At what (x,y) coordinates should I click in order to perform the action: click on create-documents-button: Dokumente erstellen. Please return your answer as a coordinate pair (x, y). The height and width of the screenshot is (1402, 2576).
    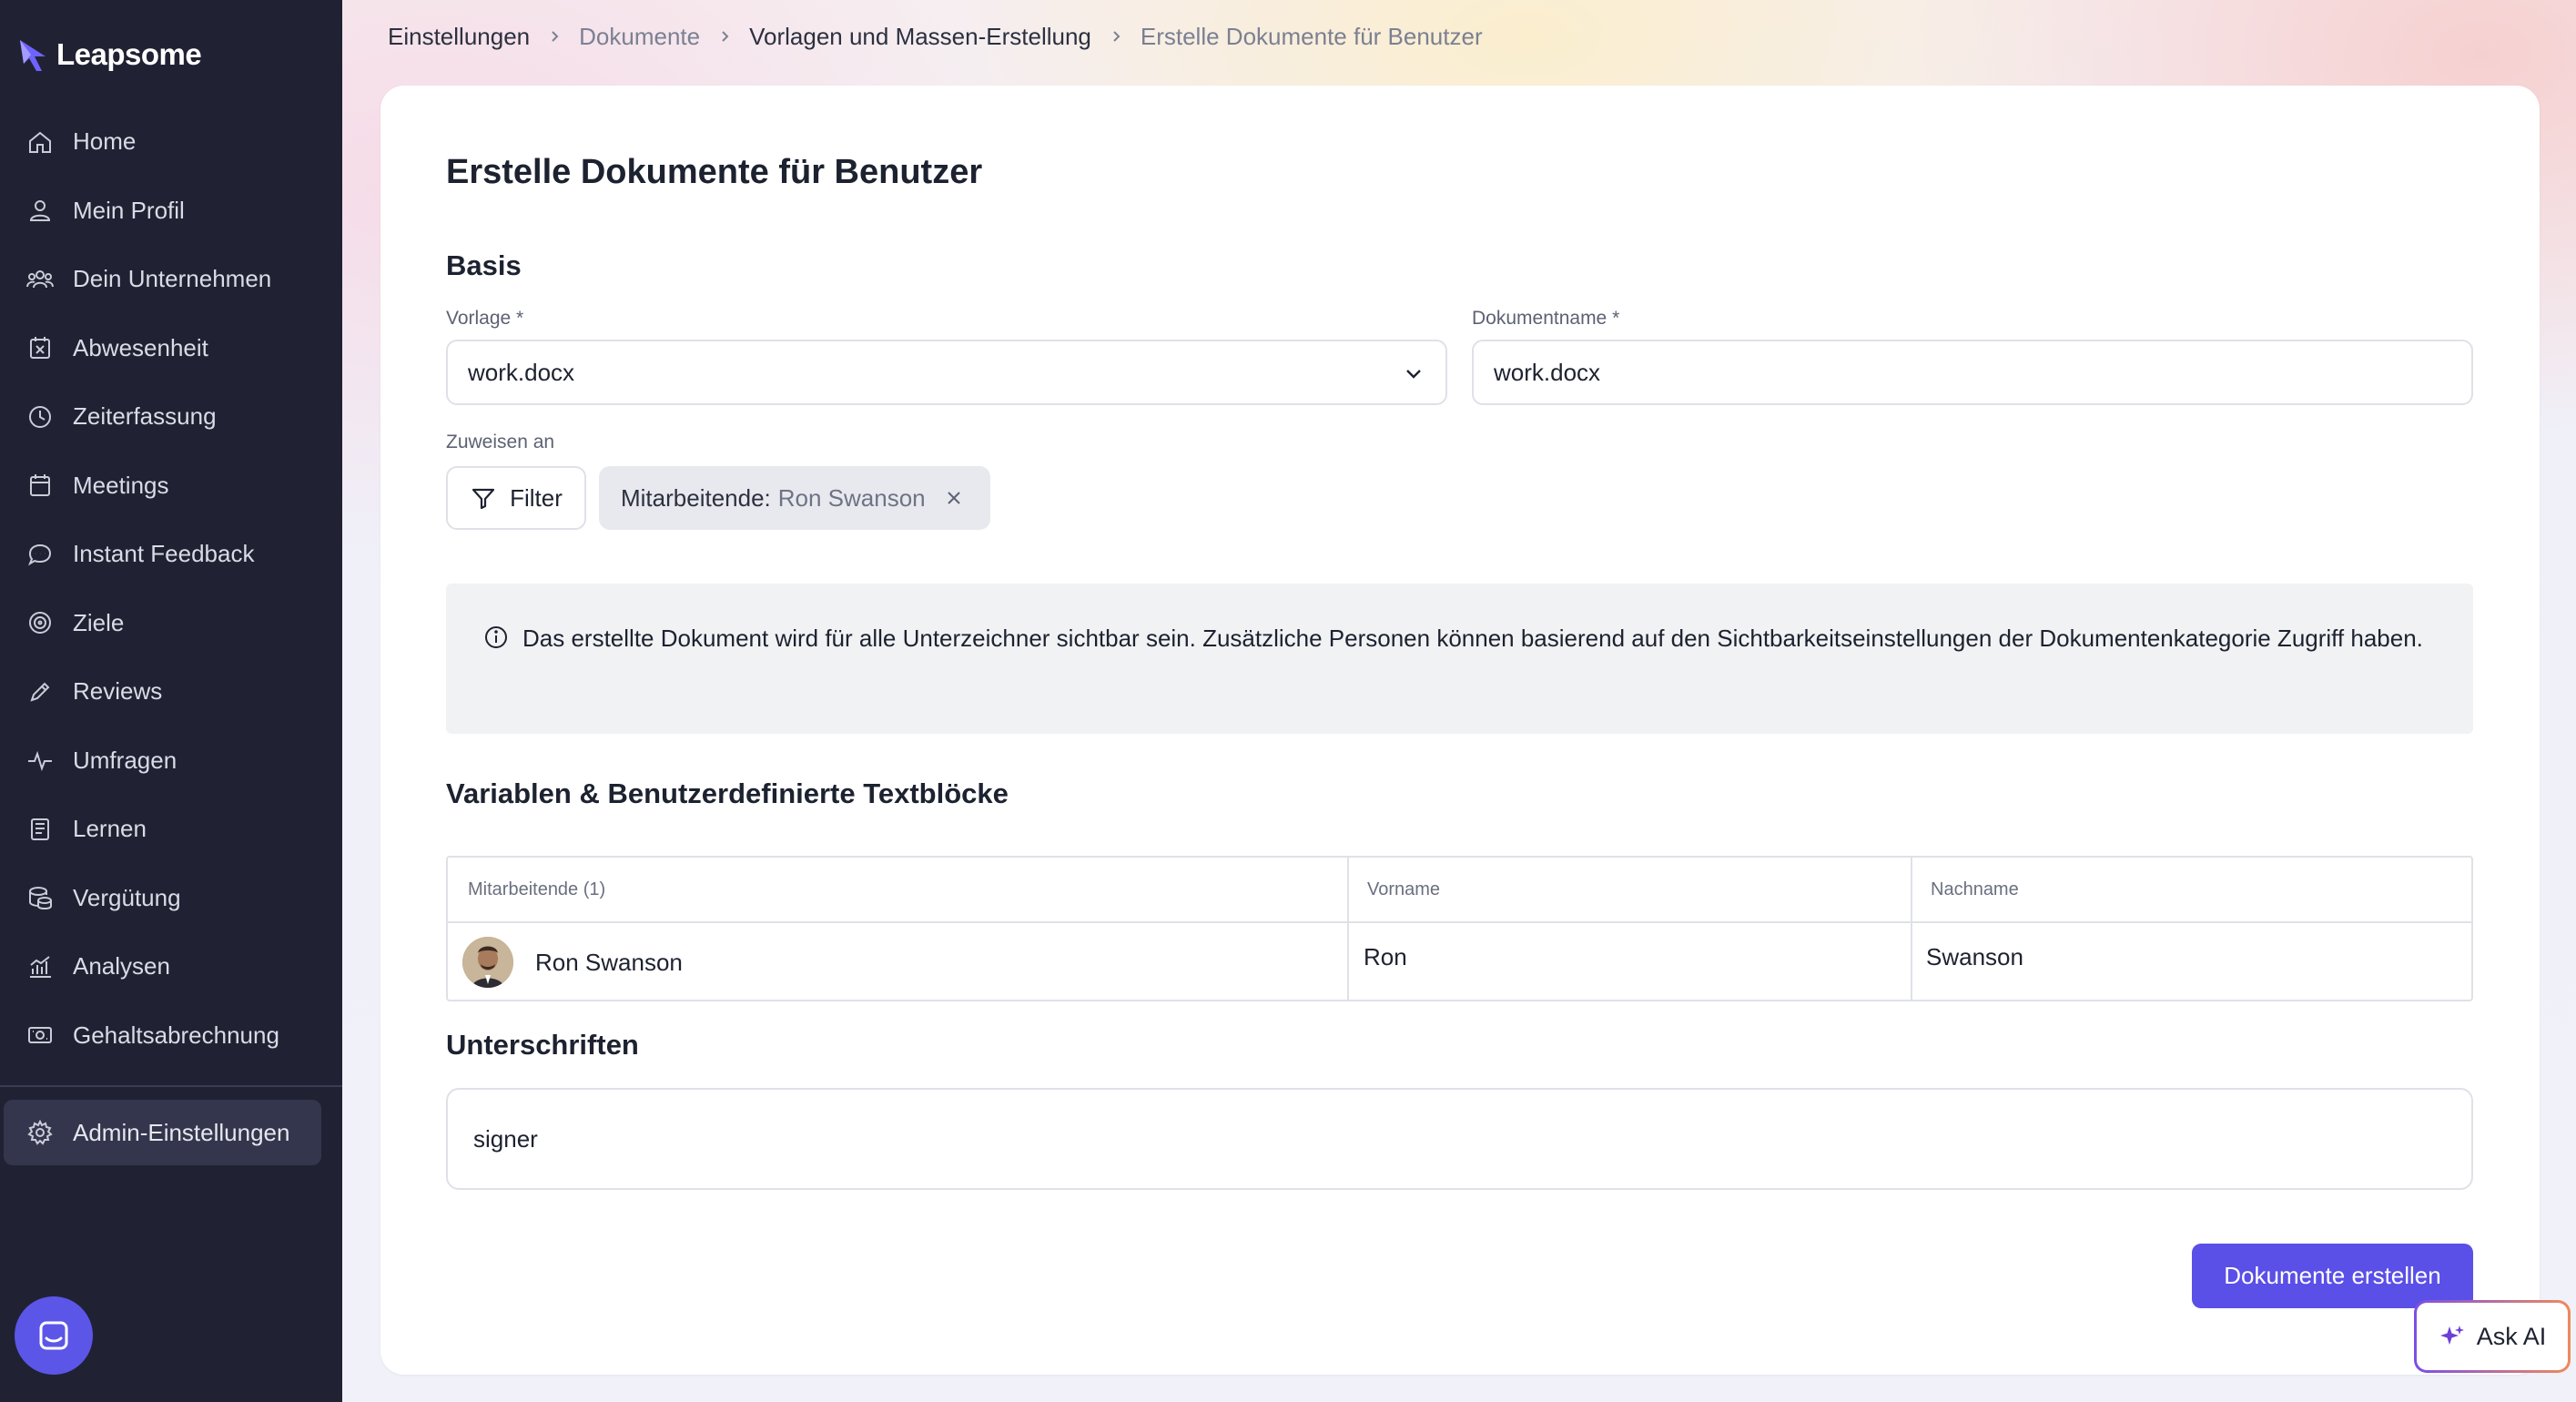
    Looking at the image, I should click on (2332, 1276).